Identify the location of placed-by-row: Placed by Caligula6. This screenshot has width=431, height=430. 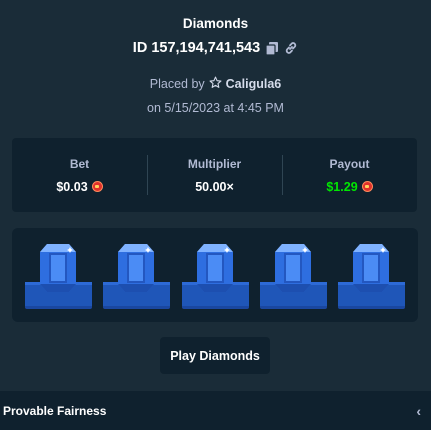
(215, 84).